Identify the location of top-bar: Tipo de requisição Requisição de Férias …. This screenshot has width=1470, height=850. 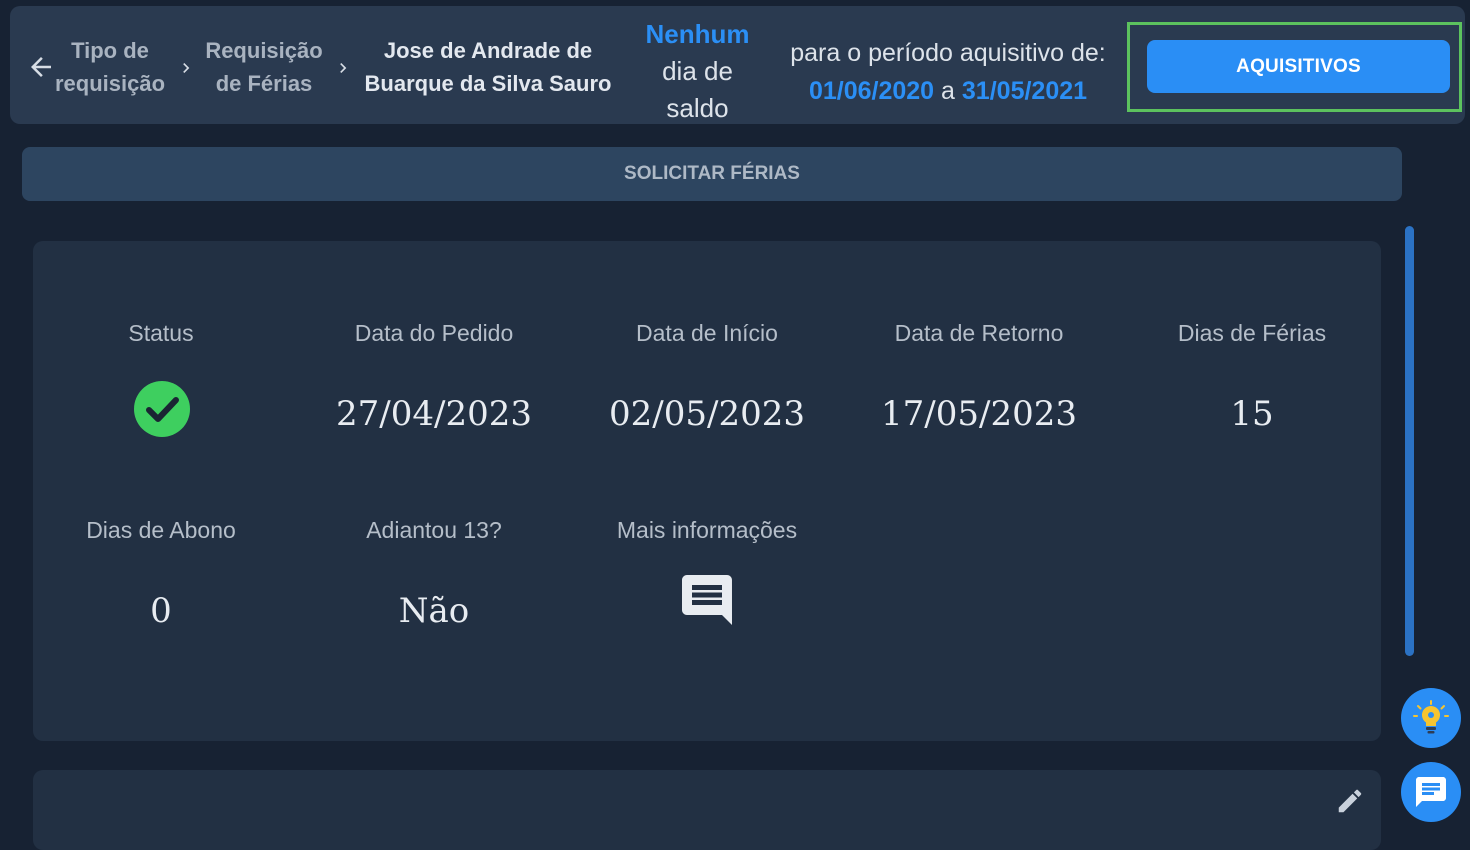
(737, 65).